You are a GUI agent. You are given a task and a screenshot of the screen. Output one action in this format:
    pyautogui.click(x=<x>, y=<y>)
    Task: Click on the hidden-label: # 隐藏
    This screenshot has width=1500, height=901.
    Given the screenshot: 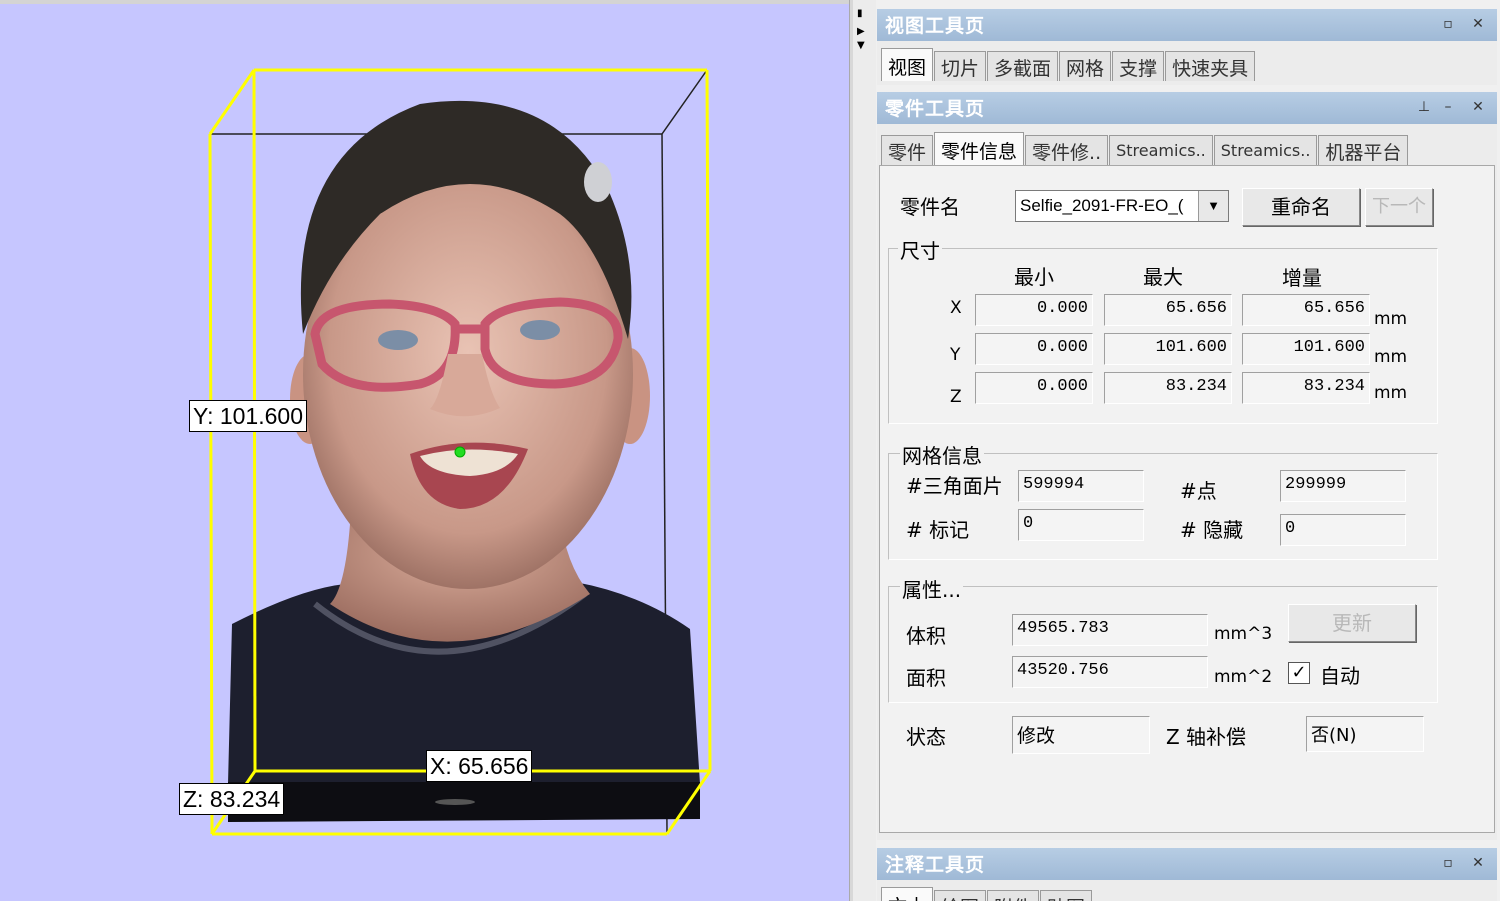 What is the action you would take?
    pyautogui.click(x=1212, y=530)
    